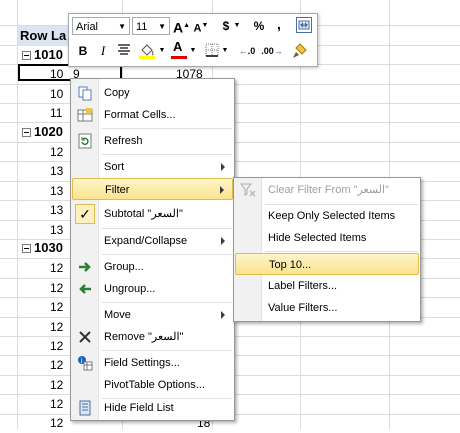 The height and width of the screenshot is (433, 460). I want to click on borders-button, so click(212, 51).